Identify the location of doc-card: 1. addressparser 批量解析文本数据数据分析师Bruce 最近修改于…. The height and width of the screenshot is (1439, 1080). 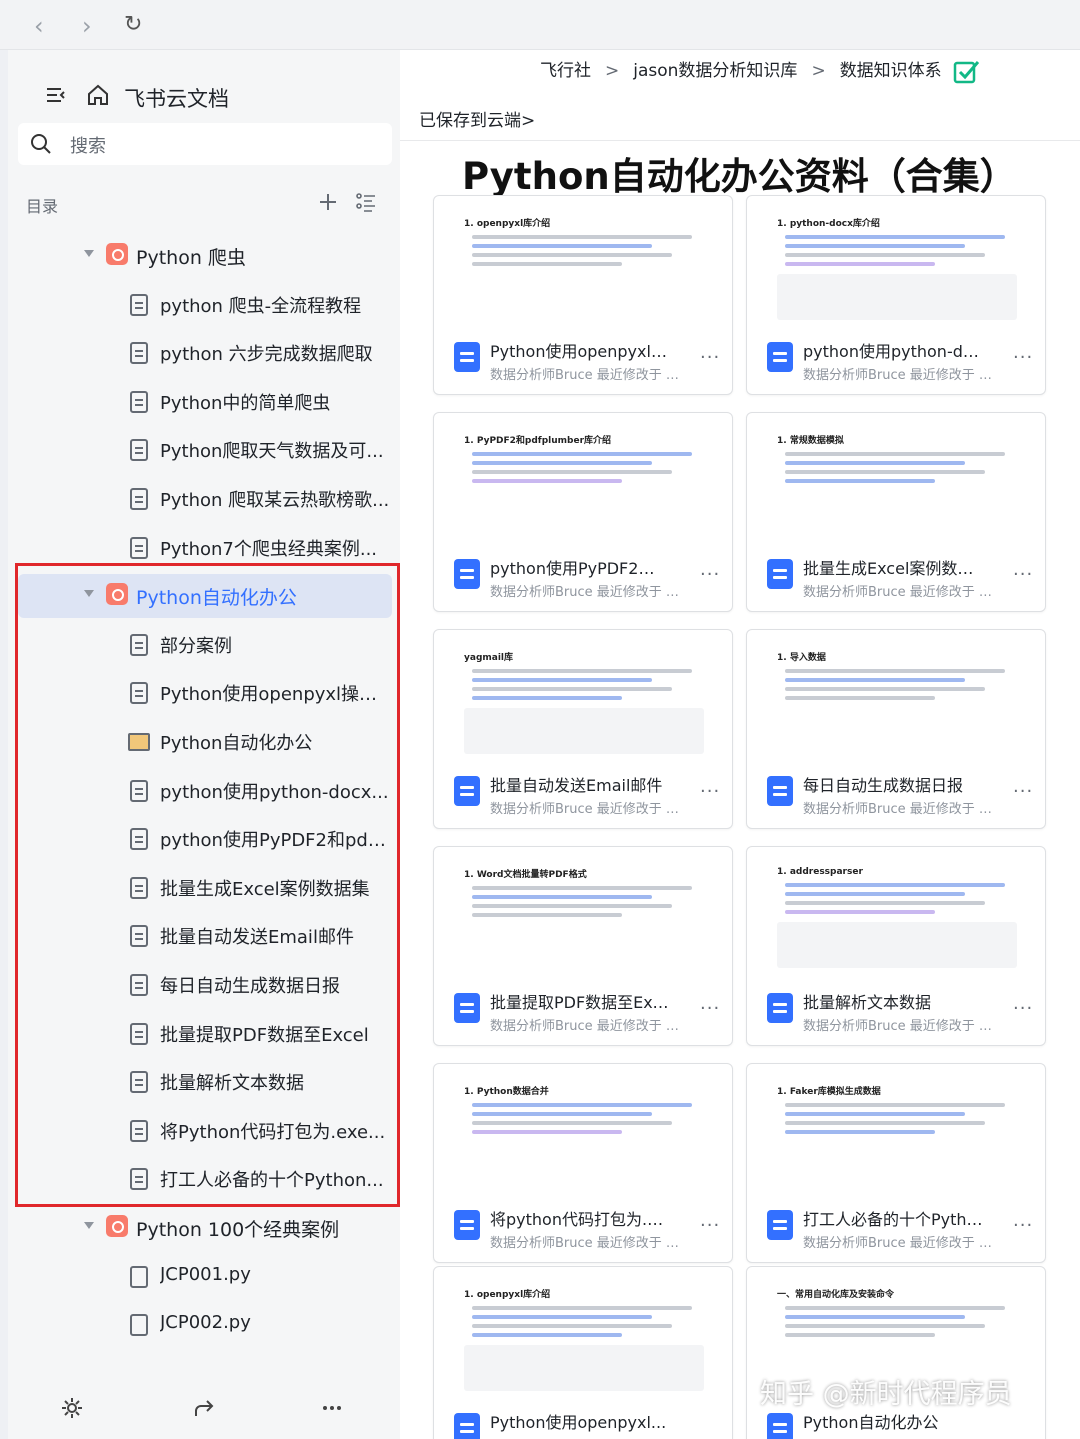
(896, 946).